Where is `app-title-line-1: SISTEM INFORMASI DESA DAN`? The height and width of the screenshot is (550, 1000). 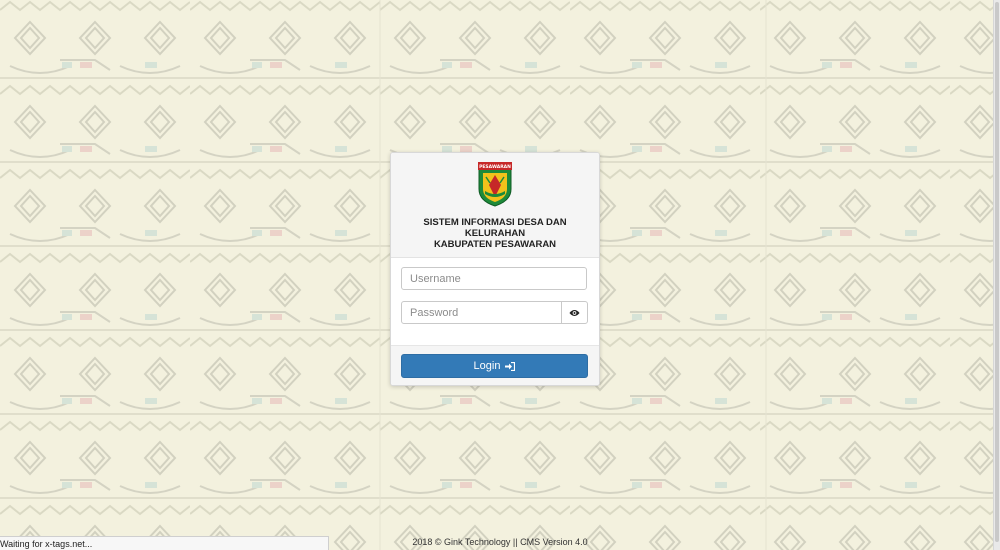 app-title-line-1: SISTEM INFORMASI DESA DAN is located at coordinates (495, 222).